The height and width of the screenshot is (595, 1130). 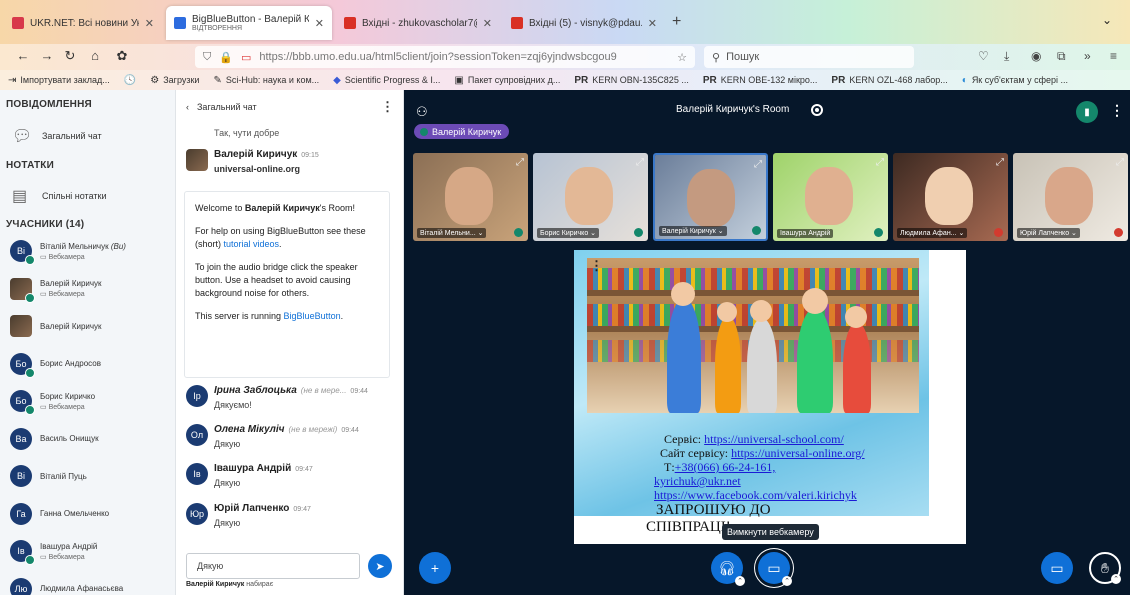 I want to click on new-tab-button: +, so click(x=676, y=22).